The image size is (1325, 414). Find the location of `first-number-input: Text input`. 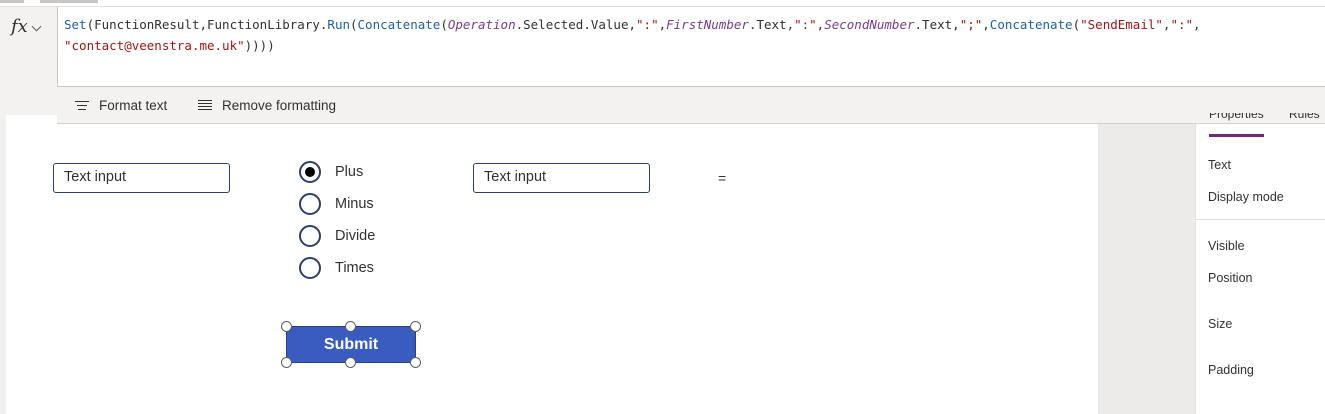

first-number-input: Text input is located at coordinates (141, 178).